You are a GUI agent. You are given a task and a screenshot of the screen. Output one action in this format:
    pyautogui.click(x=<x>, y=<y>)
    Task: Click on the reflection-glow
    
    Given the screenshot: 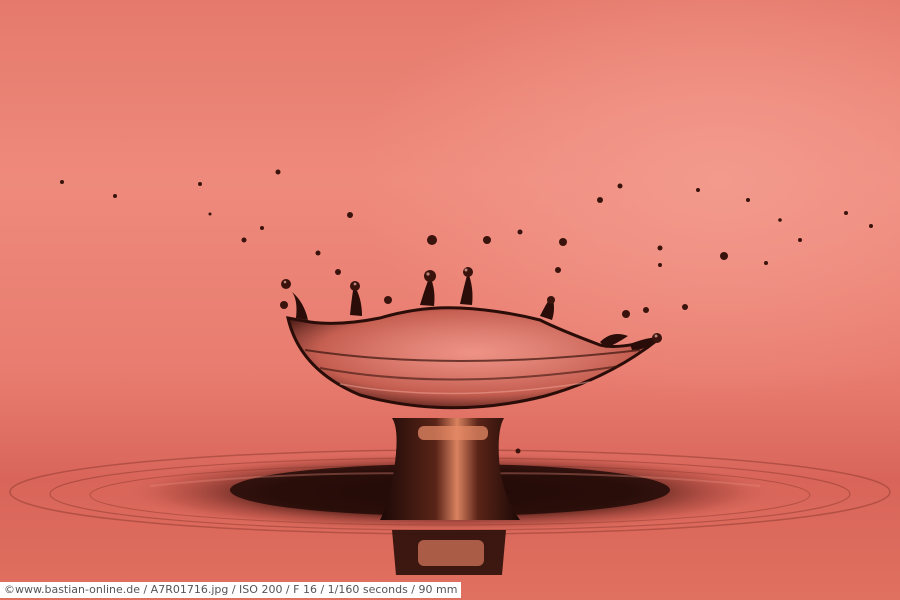 What is the action you would take?
    pyautogui.click(x=451, y=553)
    